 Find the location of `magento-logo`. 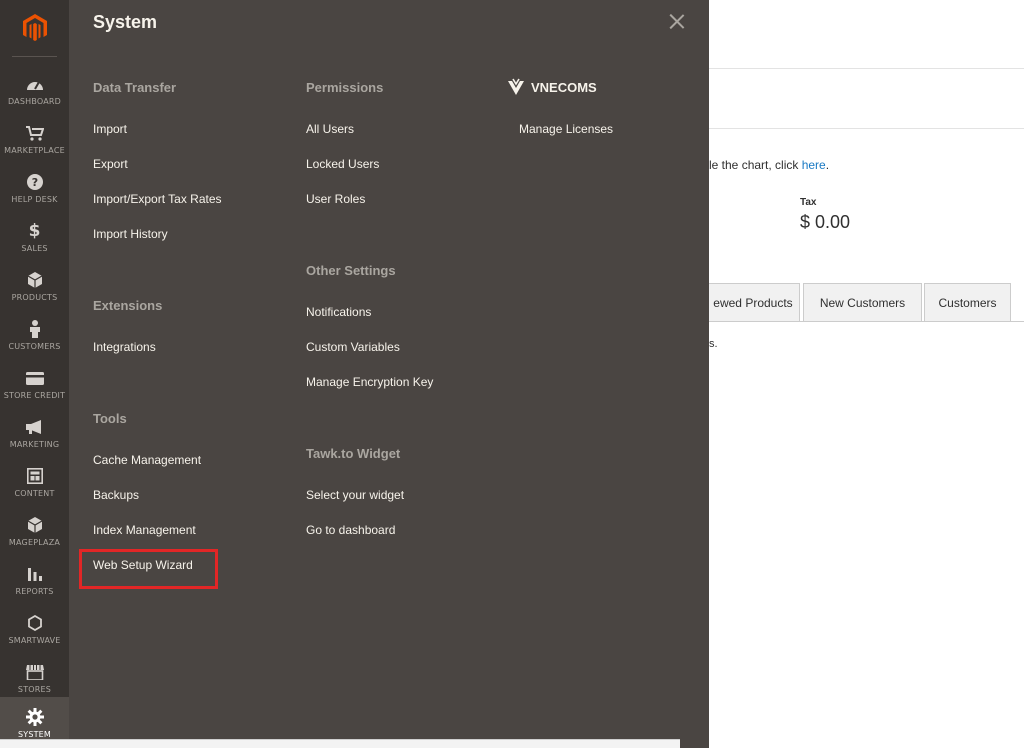

magento-logo is located at coordinates (34, 28).